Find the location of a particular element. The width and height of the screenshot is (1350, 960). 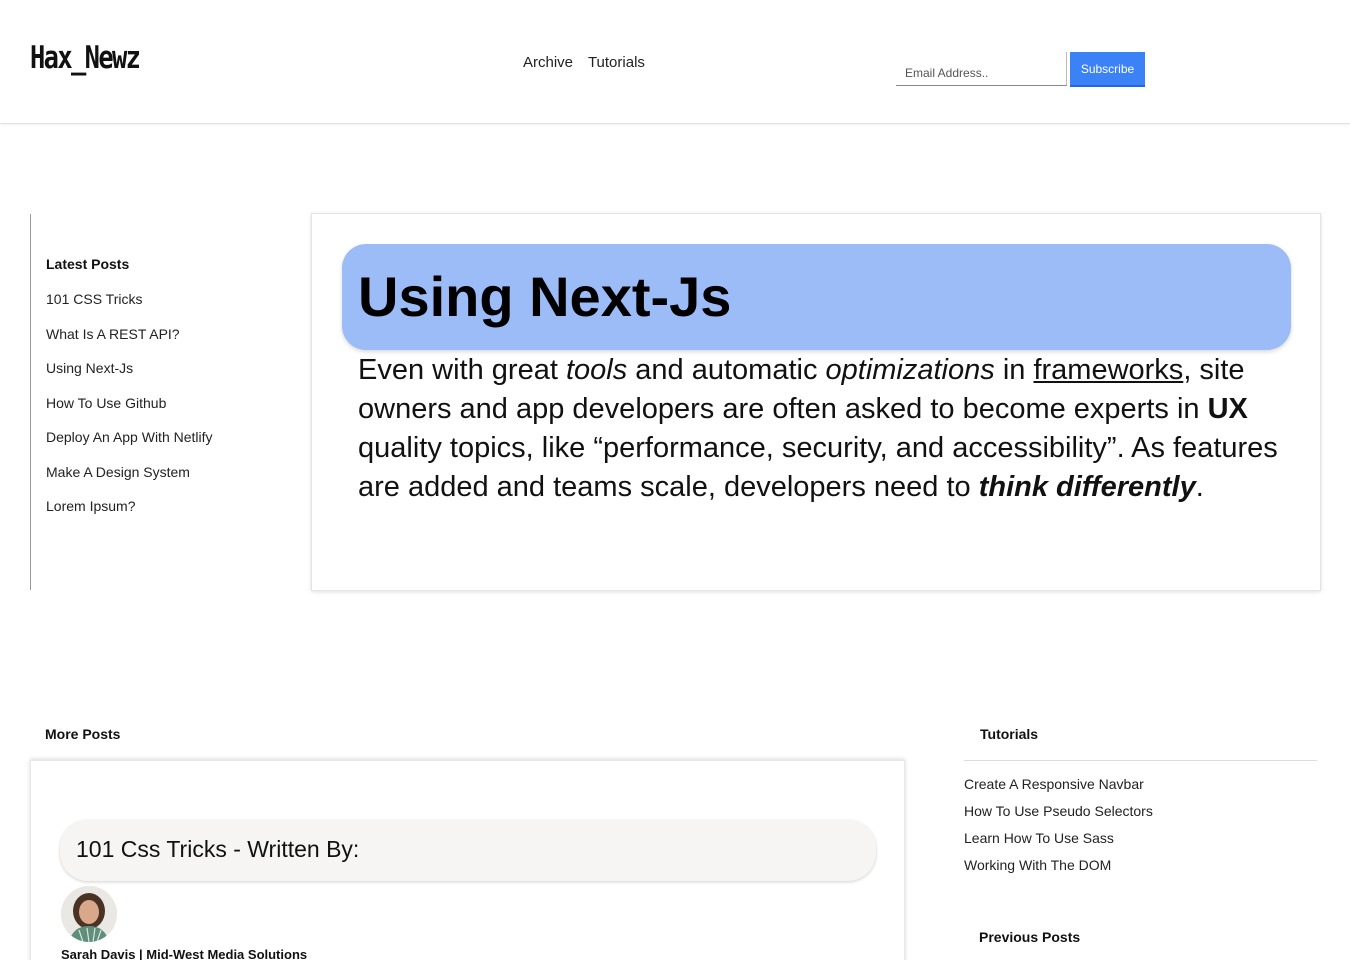

email-input is located at coordinates (981, 69).